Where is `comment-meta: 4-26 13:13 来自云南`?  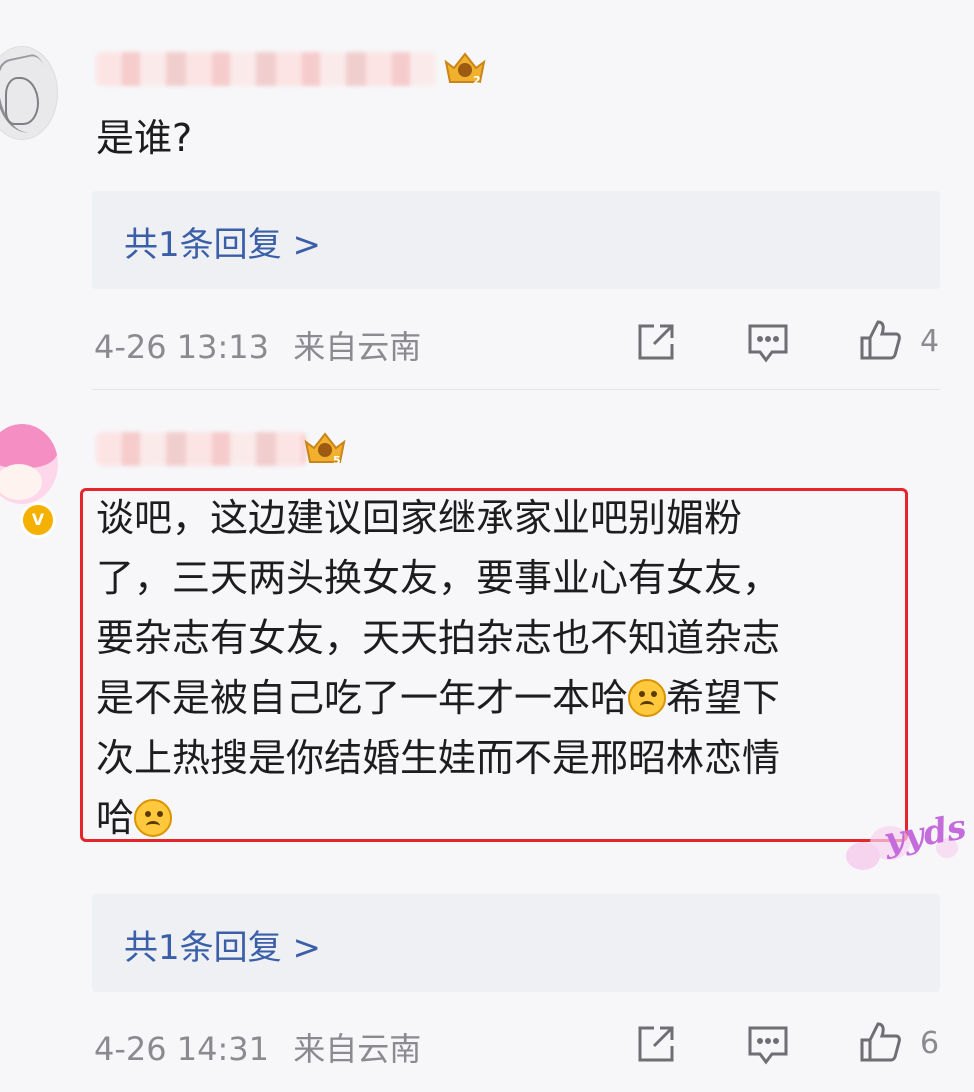 comment-meta: 4-26 13:13 来自云南 is located at coordinates (257, 345).